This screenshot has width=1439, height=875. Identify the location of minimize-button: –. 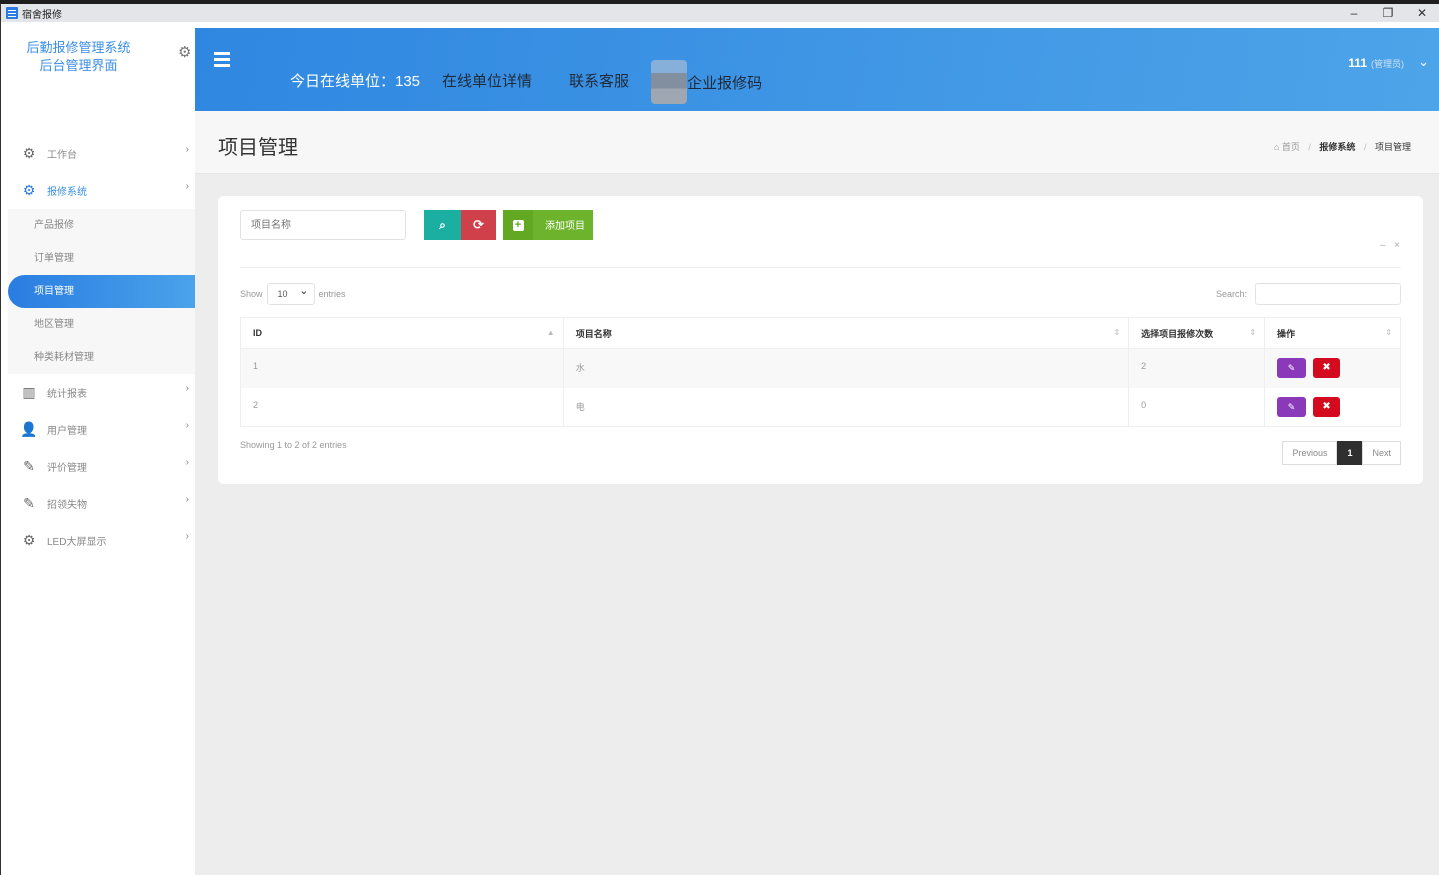
(1354, 13).